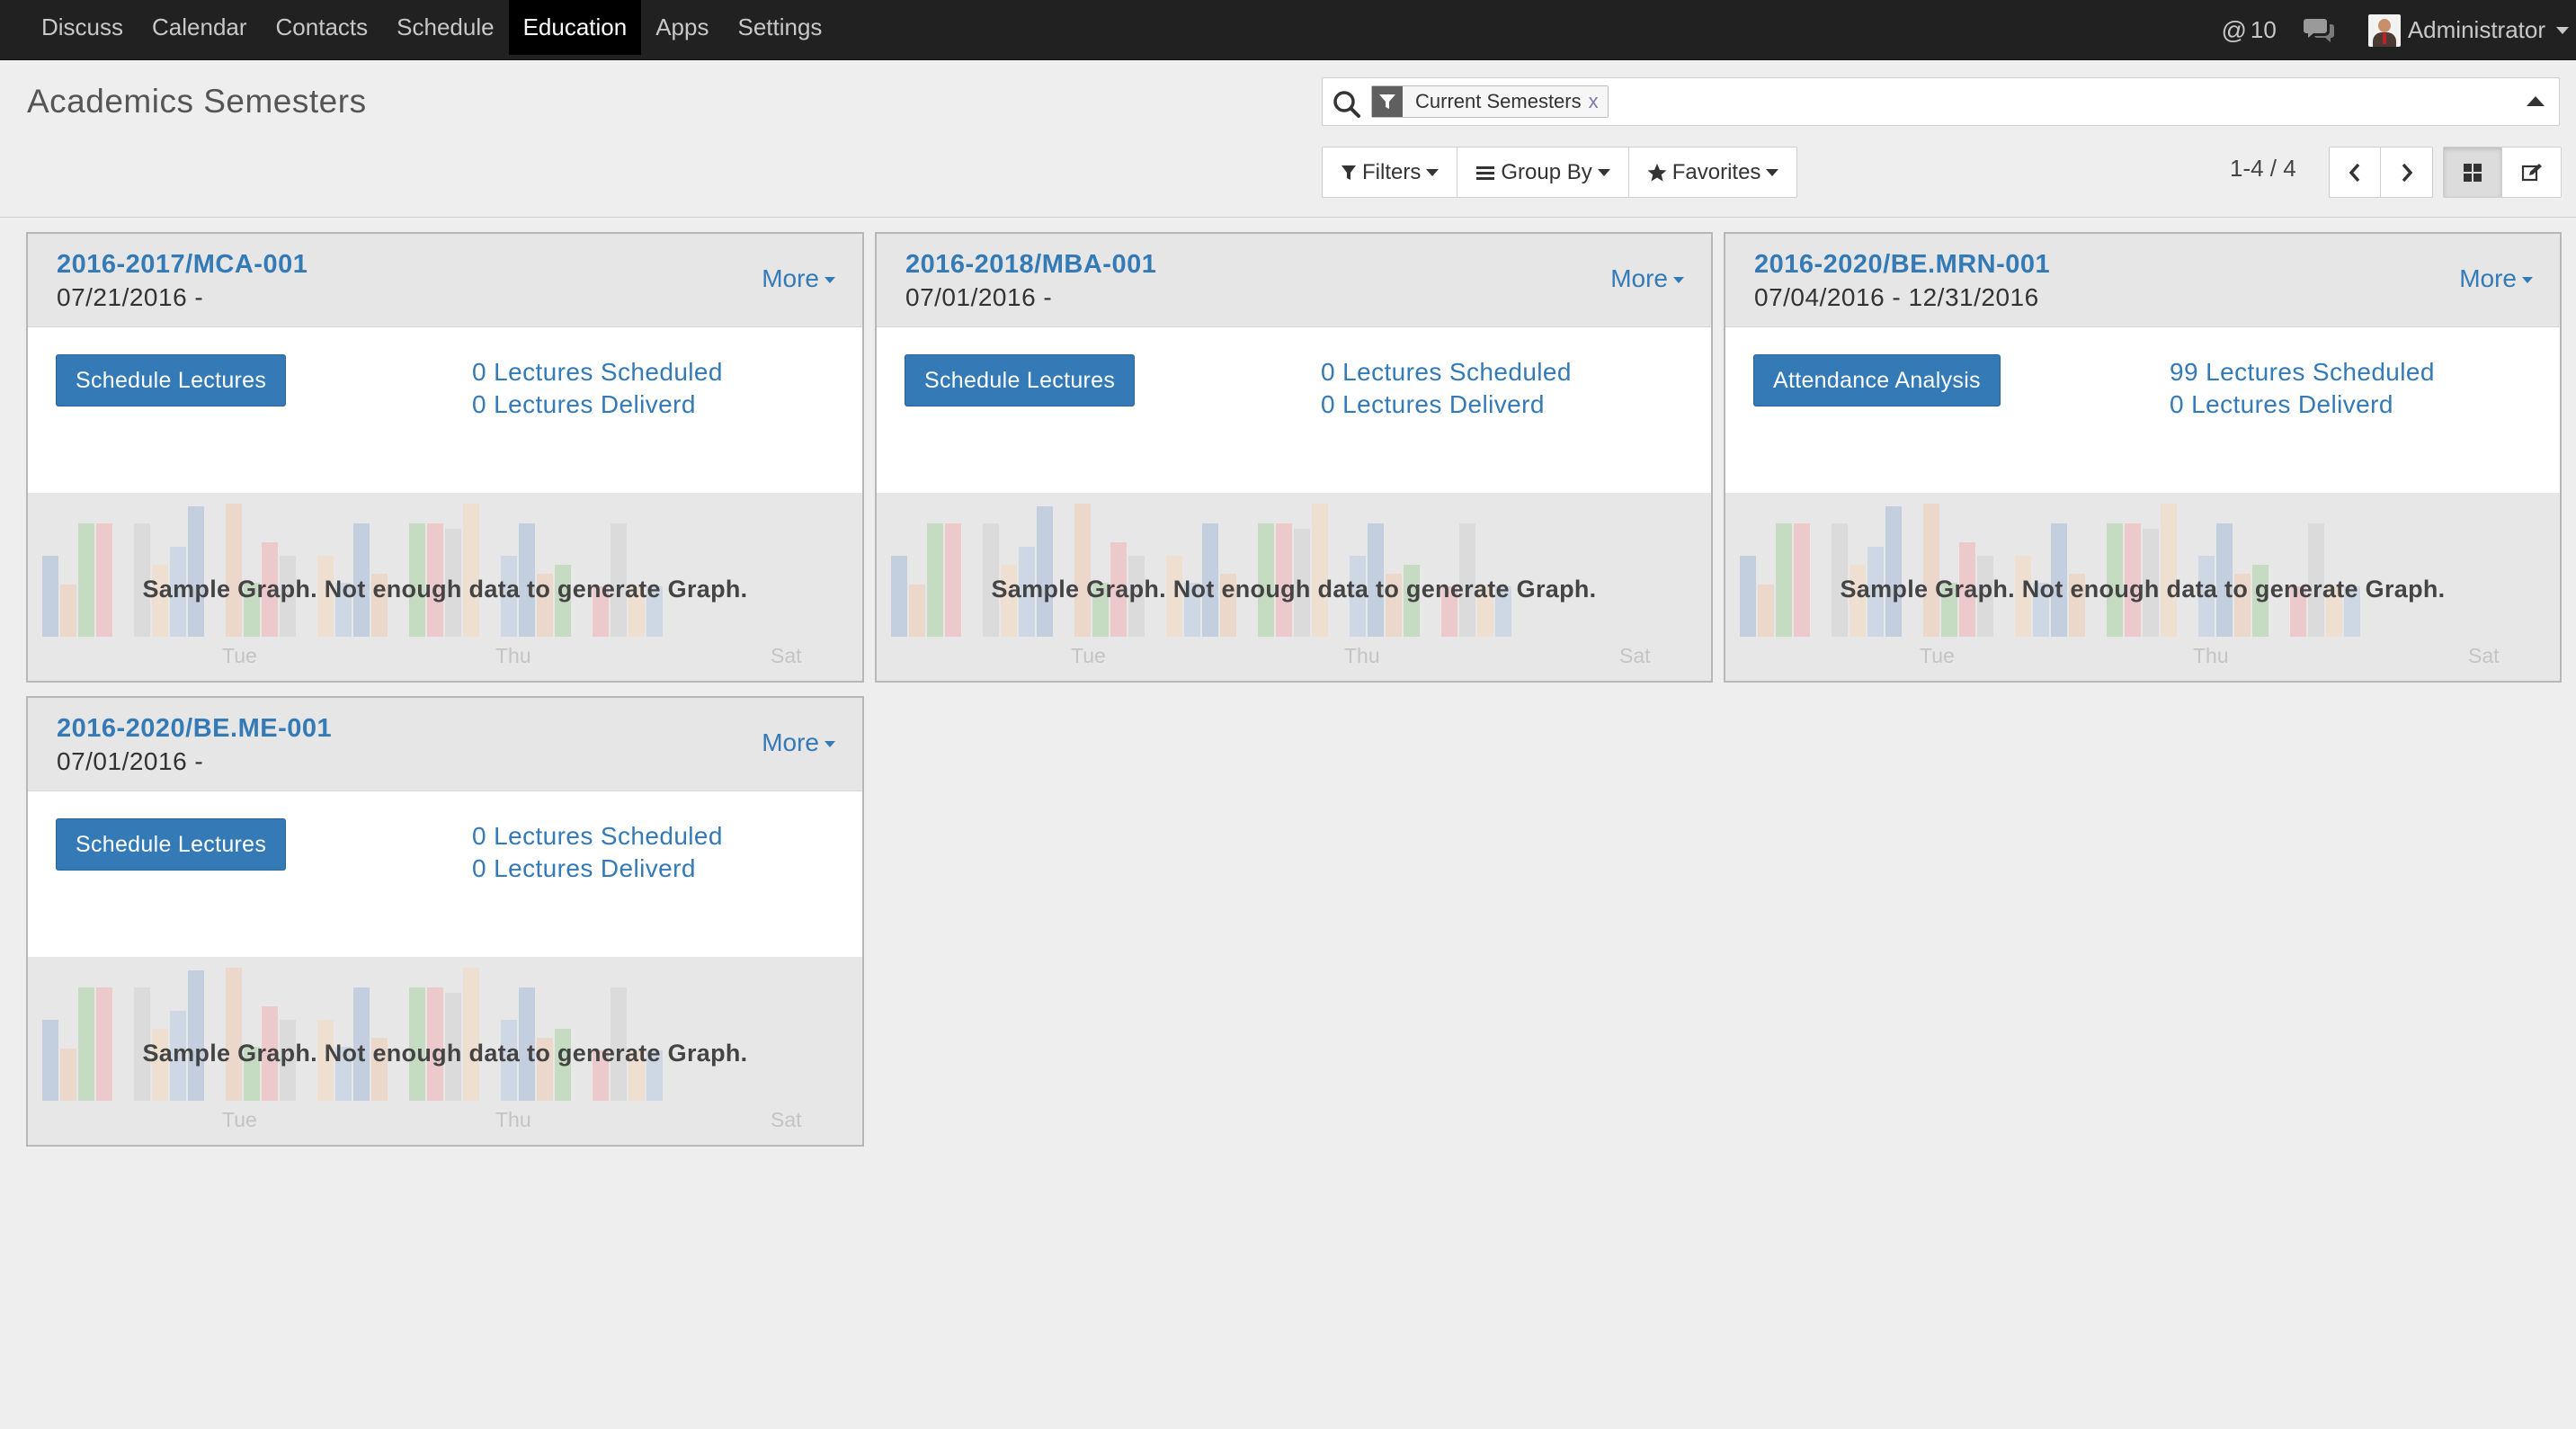  Describe the element at coordinates (83, 27) in the screenshot. I see `nav-item-discuss: Discuss` at that location.